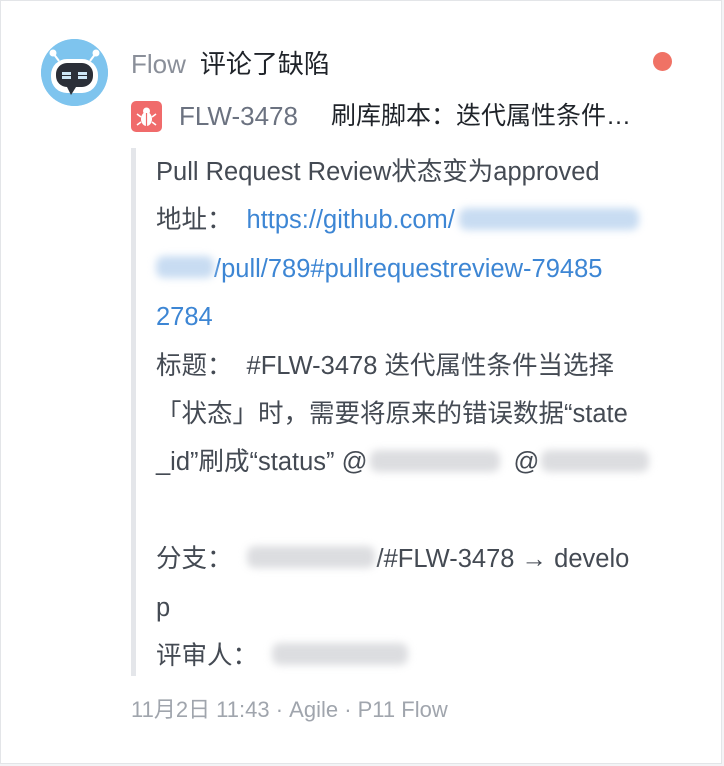 The width and height of the screenshot is (724, 766). What do you see at coordinates (194, 365) in the screenshot?
I see `title-label: 标题：` at bounding box center [194, 365].